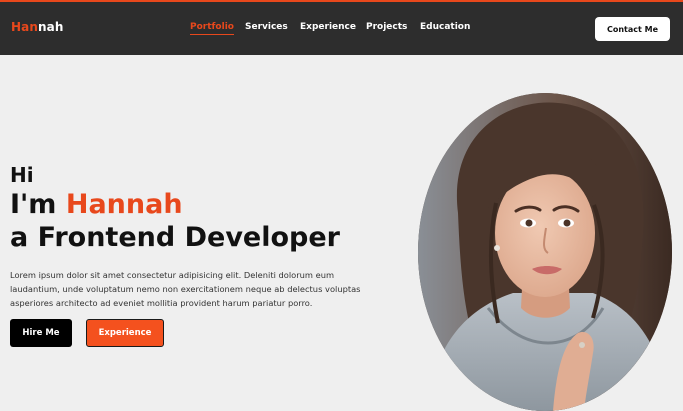 This screenshot has width=683, height=411. I want to click on hero-name: Hannah, so click(124, 204).